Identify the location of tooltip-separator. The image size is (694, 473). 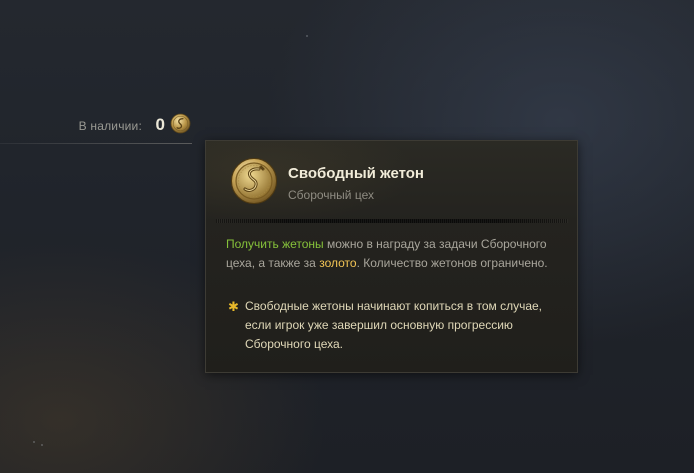
(392, 221).